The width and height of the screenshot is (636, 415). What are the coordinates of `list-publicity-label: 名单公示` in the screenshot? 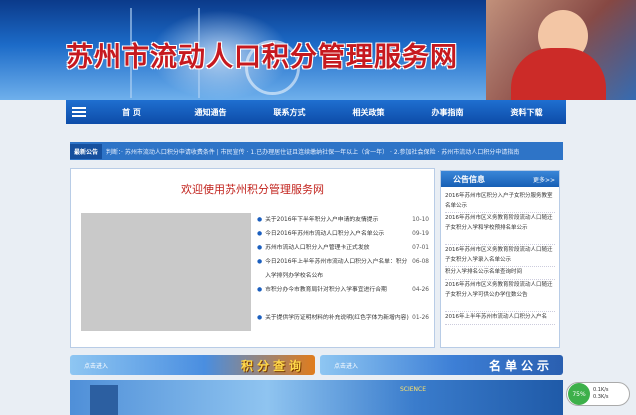 It's located at (520, 366).